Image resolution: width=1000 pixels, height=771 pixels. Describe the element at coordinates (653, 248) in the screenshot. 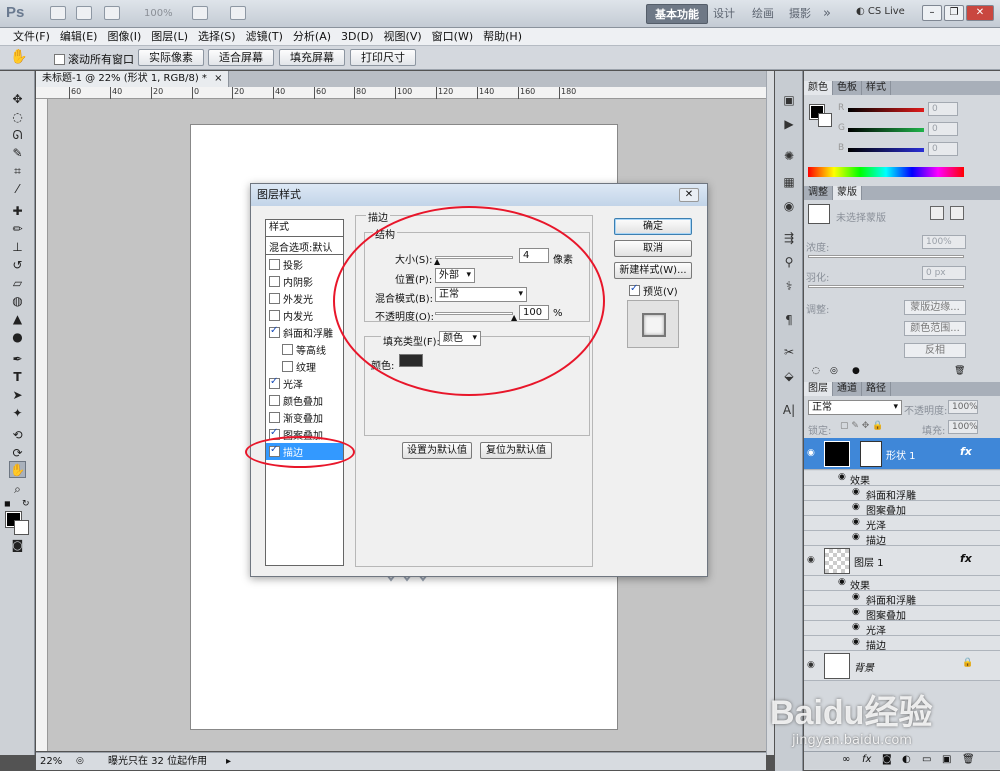

I see `cancel-button: 取消` at that location.